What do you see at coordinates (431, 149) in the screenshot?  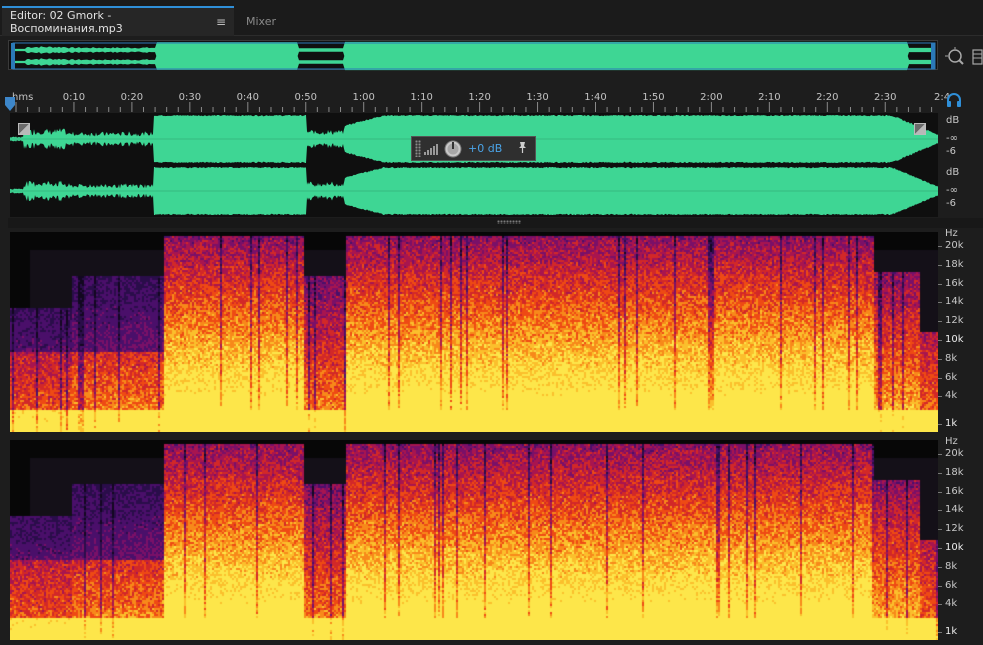 I see `level-meter-icon` at bounding box center [431, 149].